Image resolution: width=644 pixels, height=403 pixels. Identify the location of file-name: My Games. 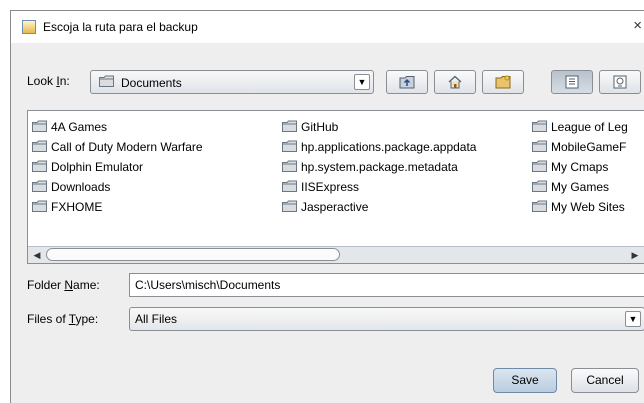
(580, 187).